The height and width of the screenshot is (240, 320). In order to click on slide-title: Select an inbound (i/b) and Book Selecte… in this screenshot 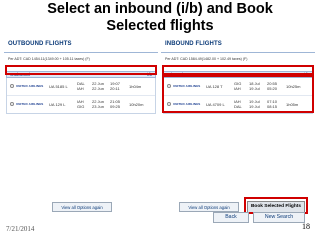, I will do `click(160, 18)`.